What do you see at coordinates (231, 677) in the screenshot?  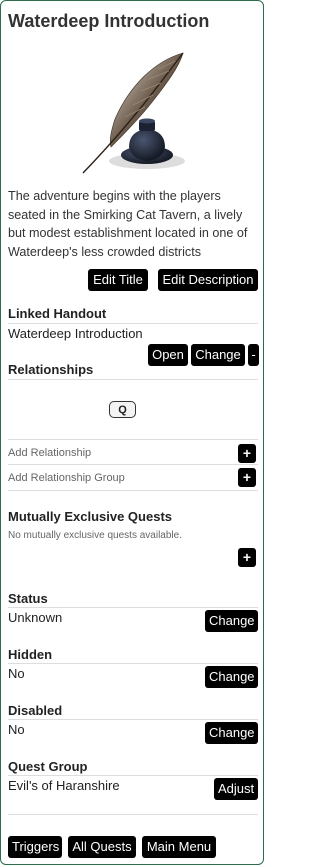 I see `change-hidden-button: Change` at bounding box center [231, 677].